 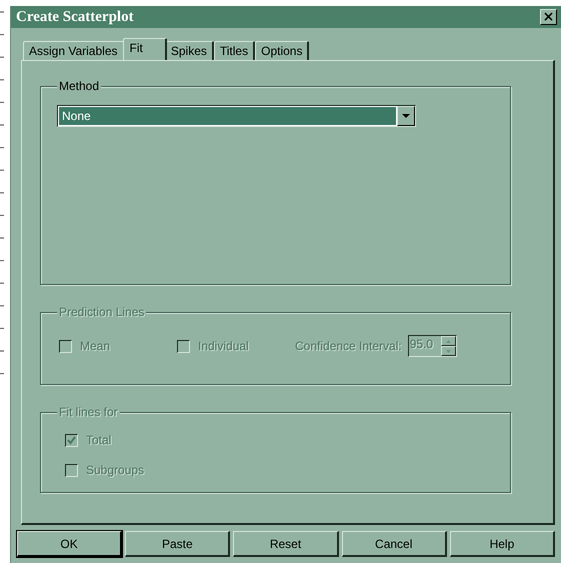 I want to click on dialog-button: OK, so click(x=69, y=544).